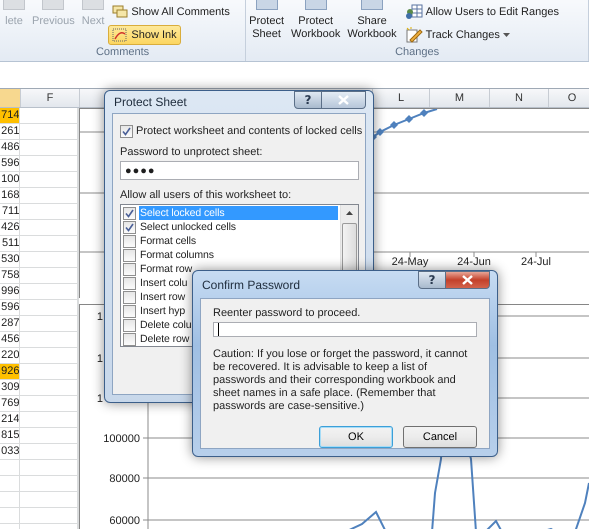 This screenshot has width=589, height=529. Describe the element at coordinates (10, 419) in the screenshot. I see `table-cell: 214` at that location.